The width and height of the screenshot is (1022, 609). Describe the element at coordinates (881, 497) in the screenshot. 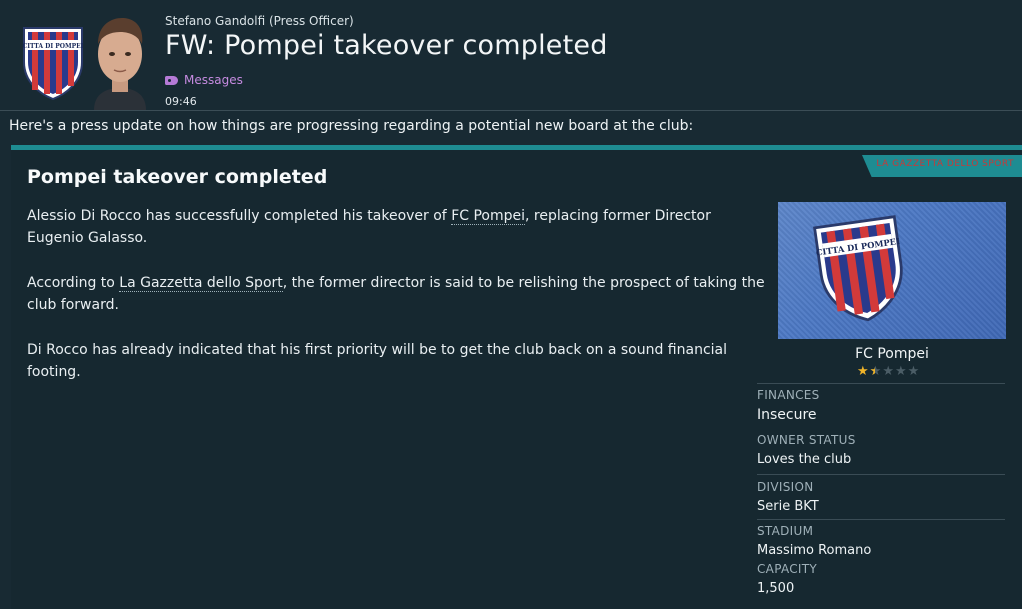

I see `division-block: DIVISION Serie BKT` at that location.